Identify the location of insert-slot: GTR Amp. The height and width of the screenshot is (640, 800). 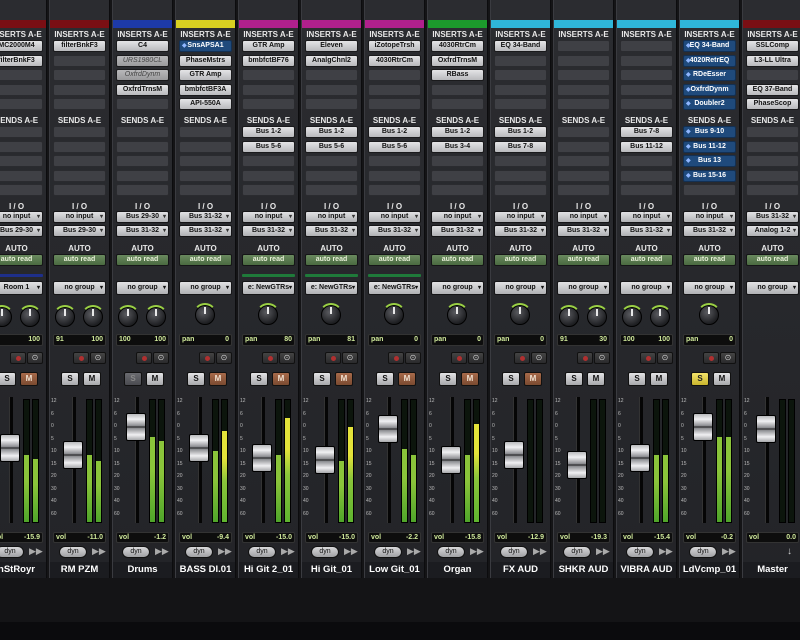
(268, 46).